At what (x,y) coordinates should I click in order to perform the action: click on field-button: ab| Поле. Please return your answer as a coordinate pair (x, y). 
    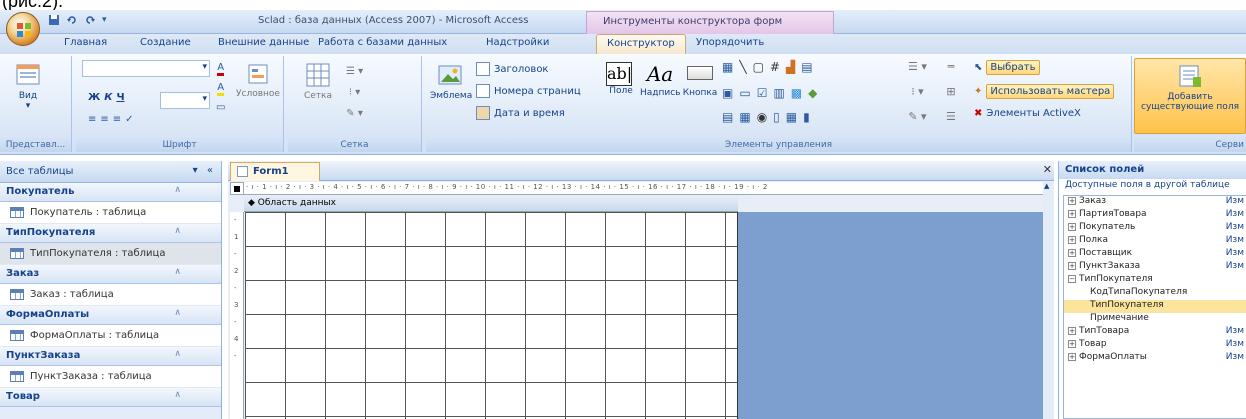
    Looking at the image, I should click on (621, 79).